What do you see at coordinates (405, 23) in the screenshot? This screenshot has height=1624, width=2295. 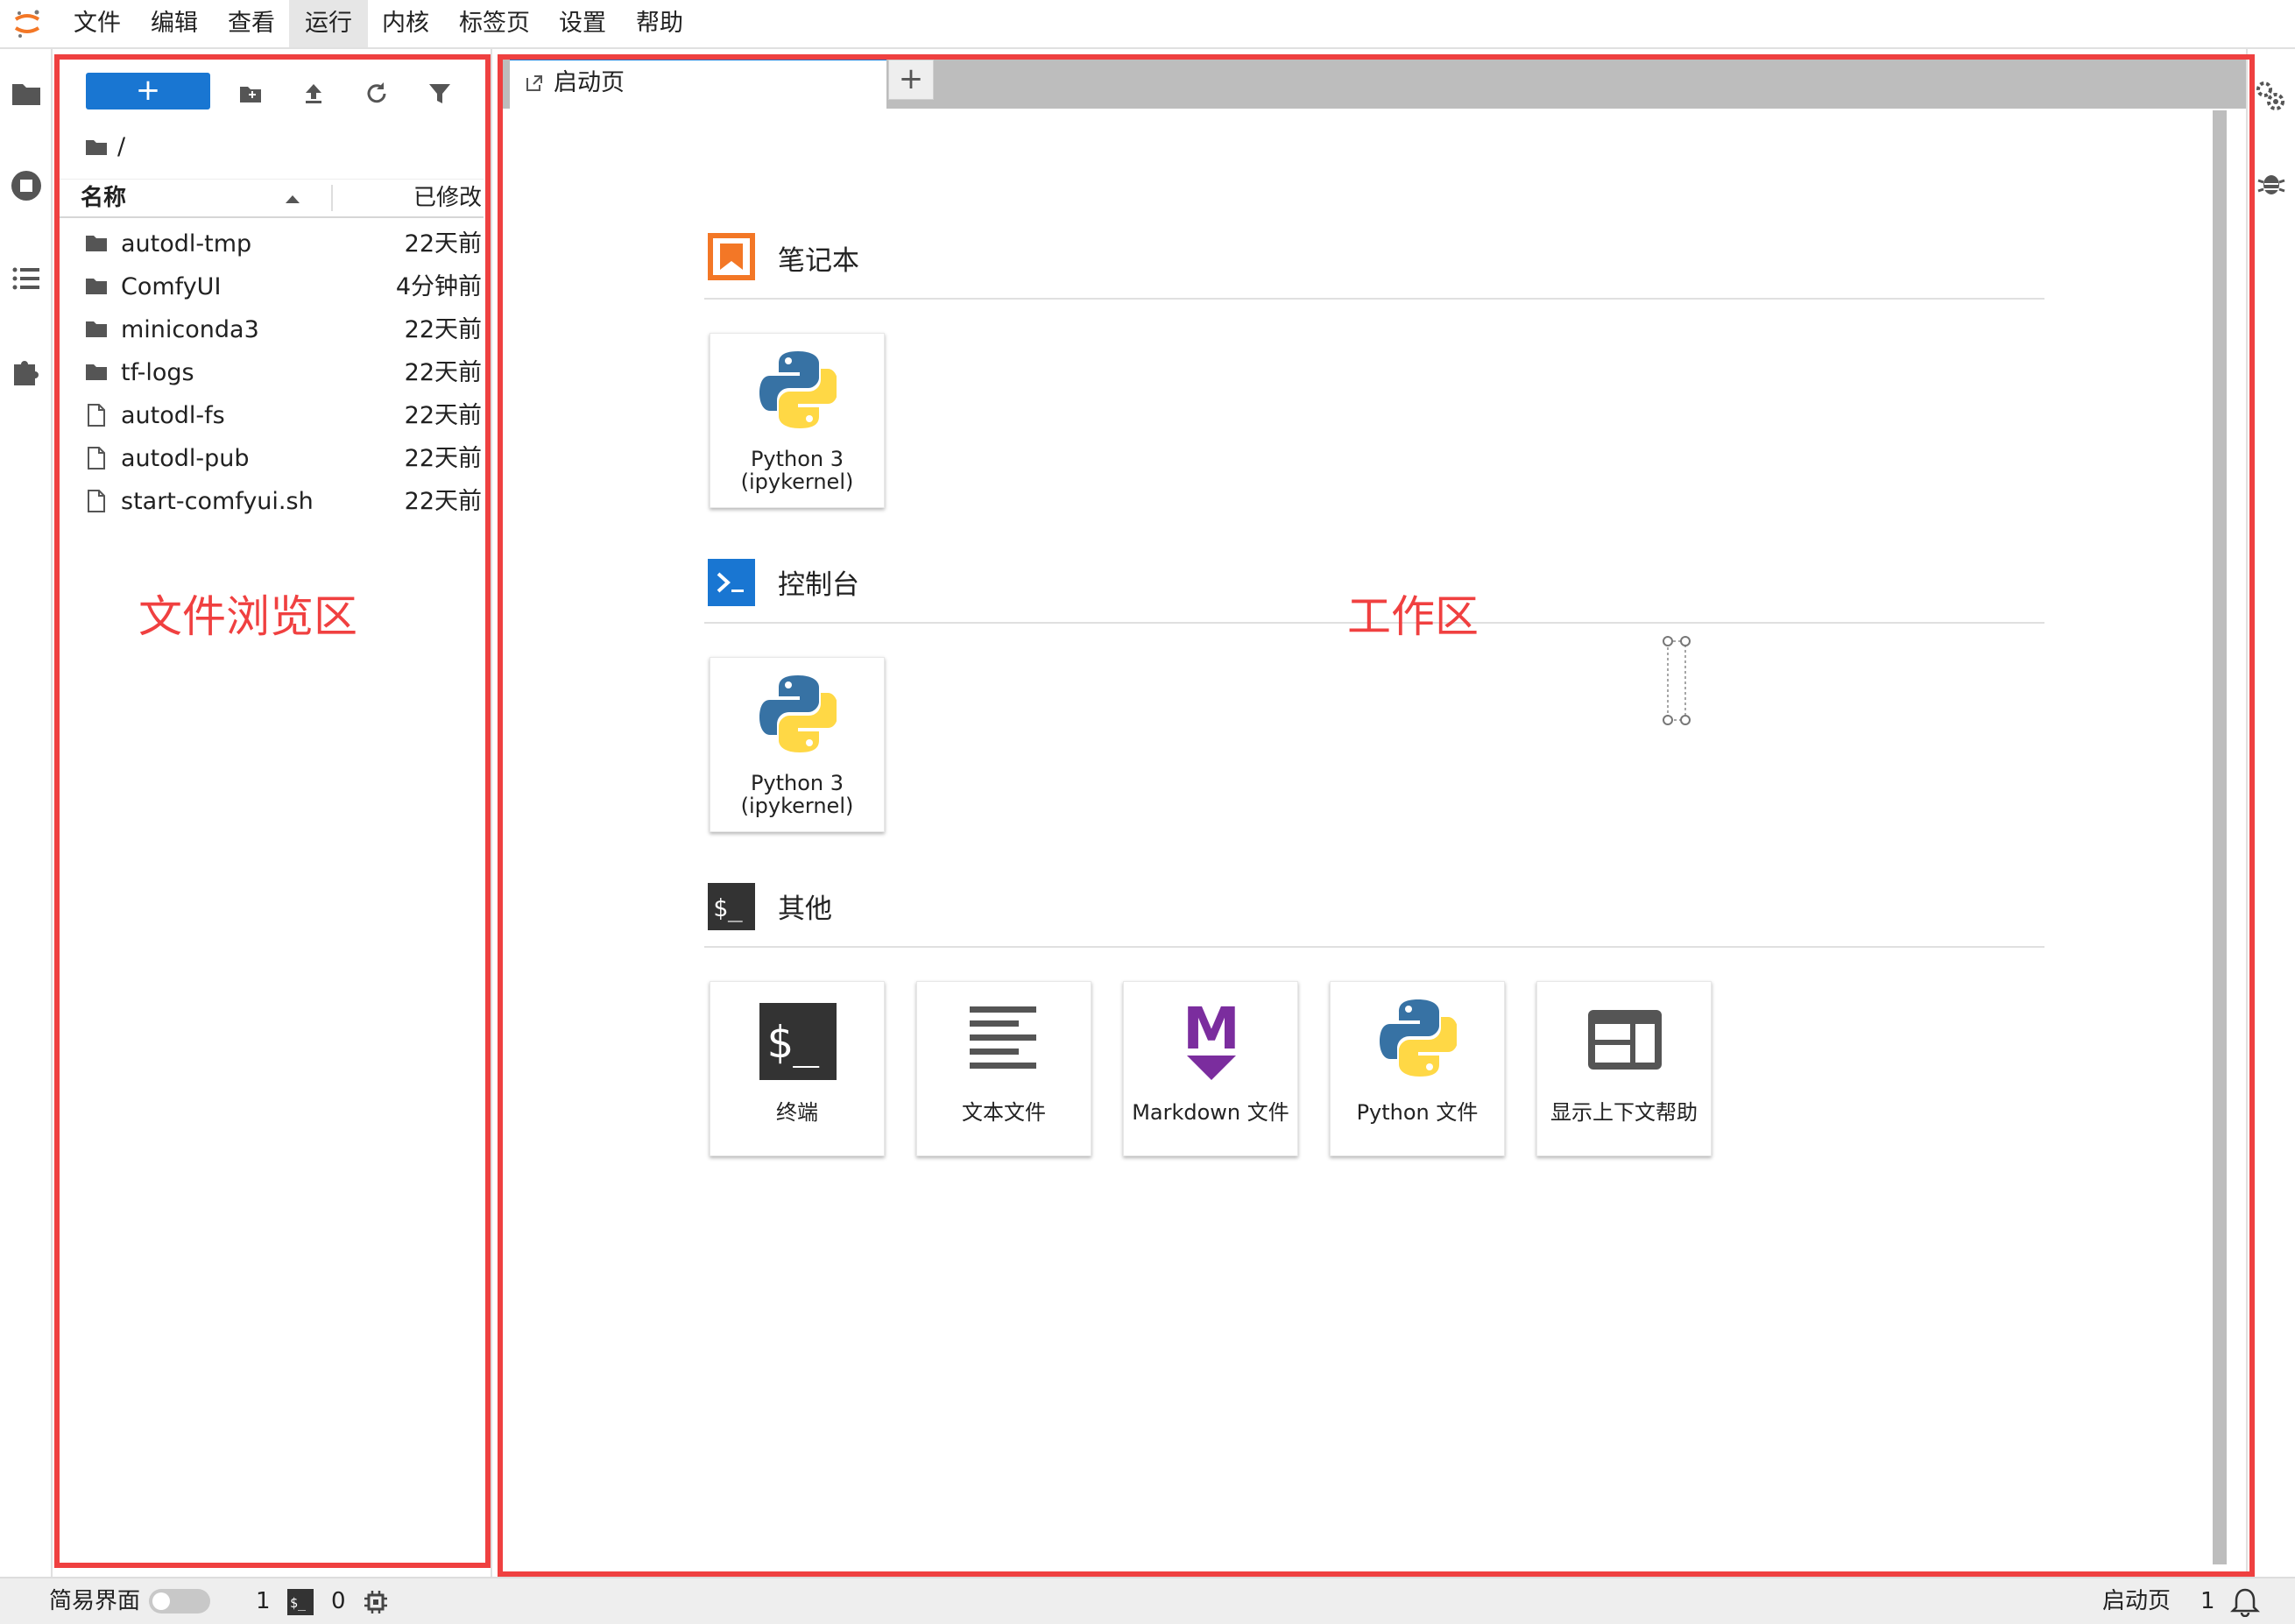 I see `menu-kernel: 内核` at bounding box center [405, 23].